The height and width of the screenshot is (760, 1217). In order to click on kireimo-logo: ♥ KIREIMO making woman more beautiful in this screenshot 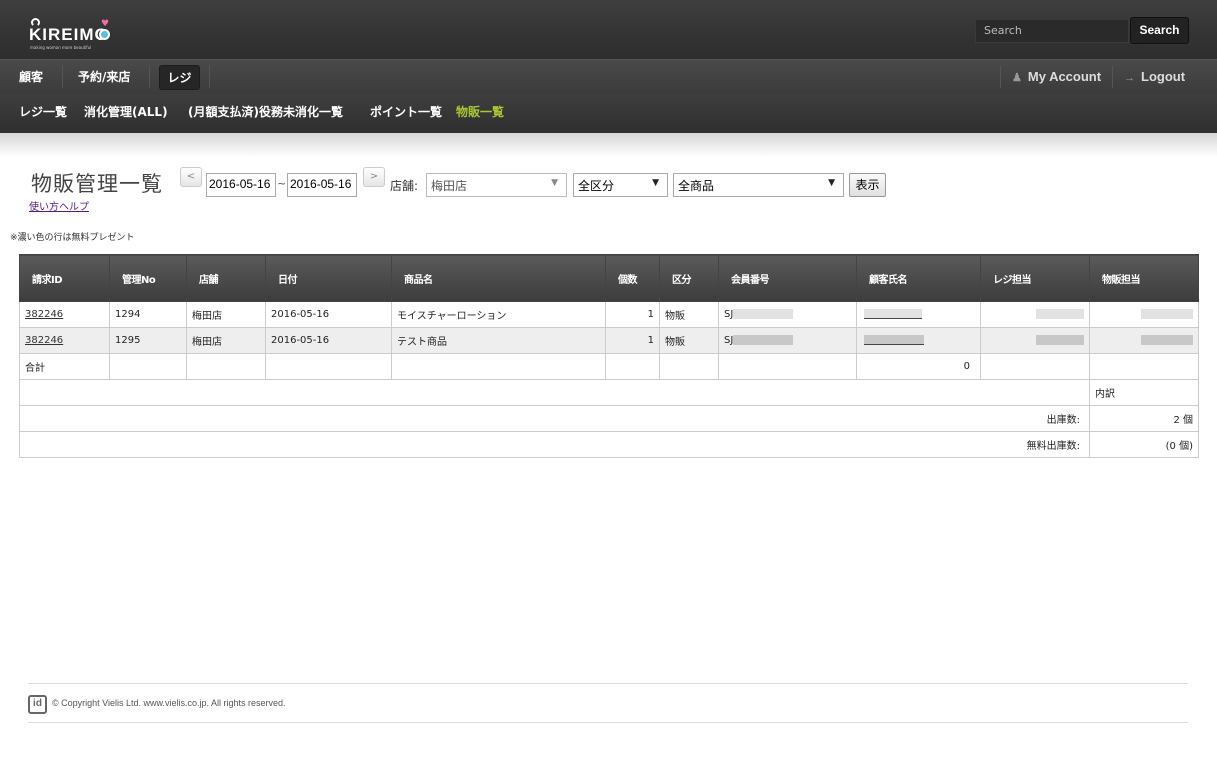, I will do `click(74, 34)`.